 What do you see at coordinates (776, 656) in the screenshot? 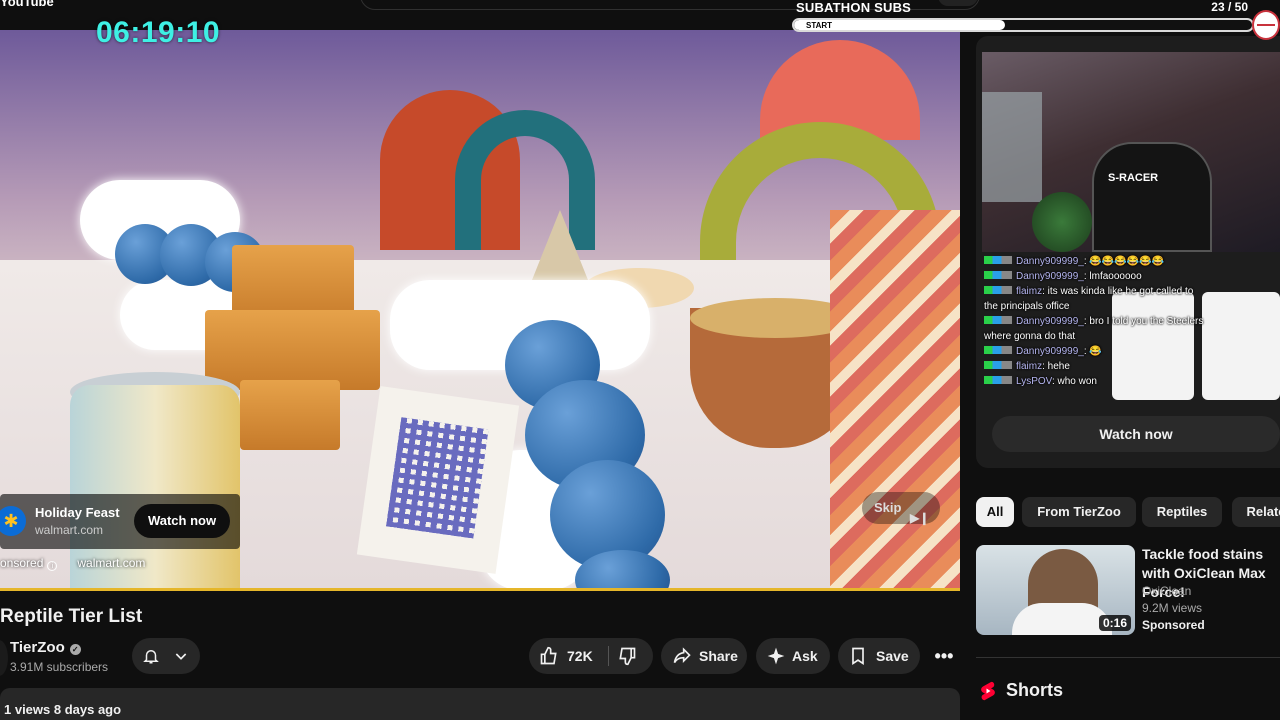
I see `sparkle-icon` at bounding box center [776, 656].